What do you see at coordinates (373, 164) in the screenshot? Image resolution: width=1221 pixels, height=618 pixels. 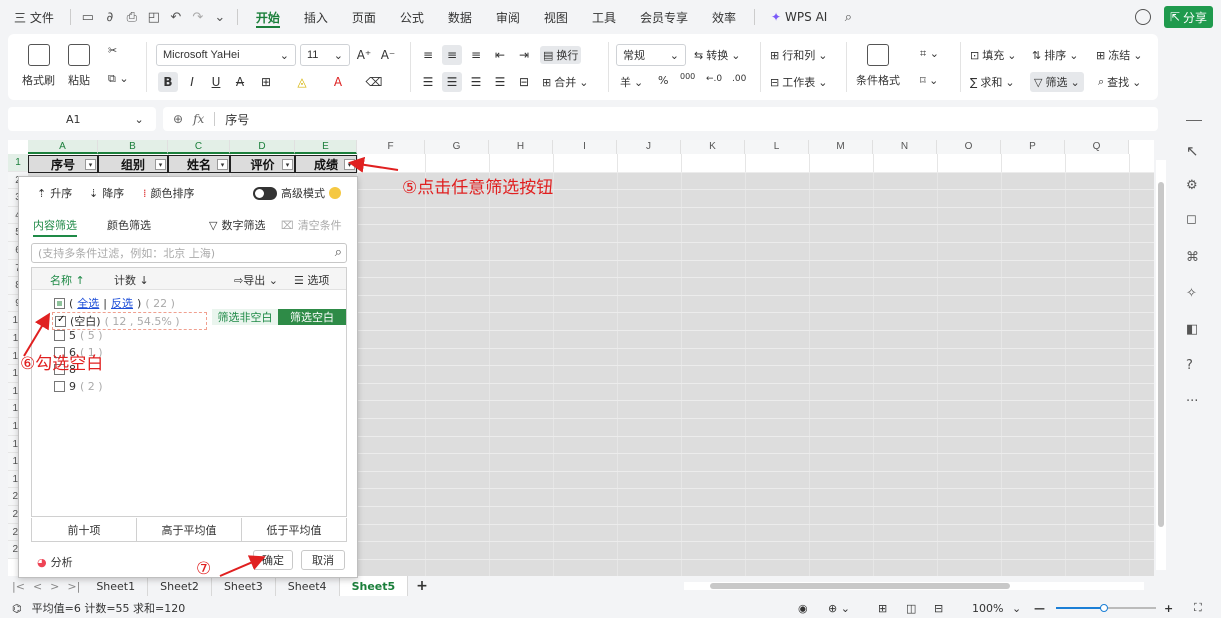 I see `arrow-step5` at bounding box center [373, 164].